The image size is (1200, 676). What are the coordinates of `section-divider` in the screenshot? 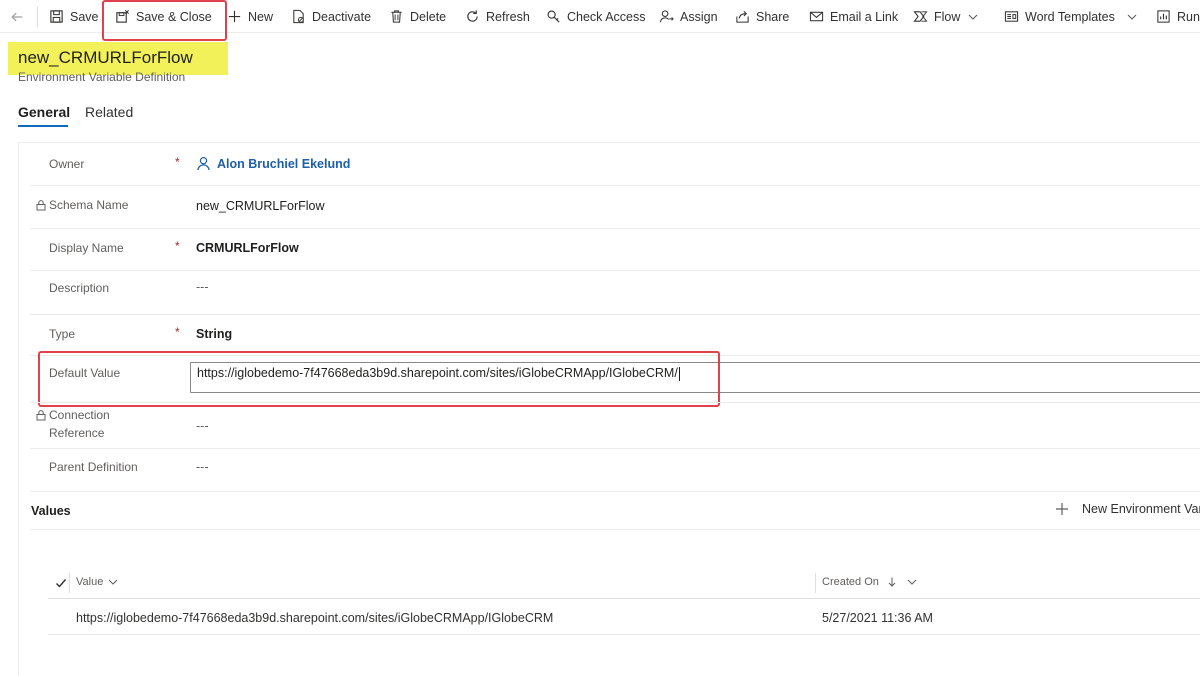 It's located at (615, 529).